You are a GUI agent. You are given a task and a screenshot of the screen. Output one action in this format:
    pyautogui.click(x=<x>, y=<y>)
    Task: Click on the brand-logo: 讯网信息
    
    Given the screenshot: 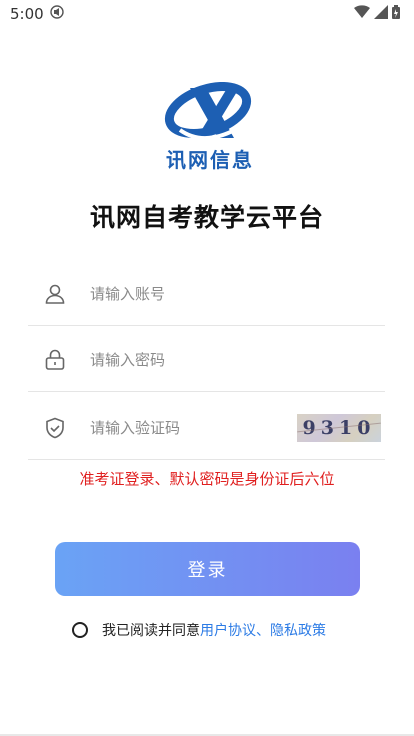 What is the action you would take?
    pyautogui.click(x=210, y=127)
    